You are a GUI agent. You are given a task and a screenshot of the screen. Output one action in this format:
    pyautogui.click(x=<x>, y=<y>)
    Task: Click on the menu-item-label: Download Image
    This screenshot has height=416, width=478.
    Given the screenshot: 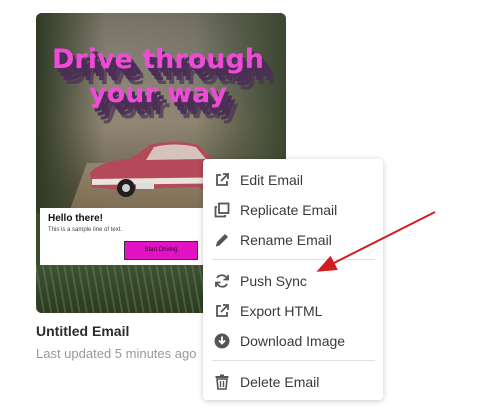 What is the action you would take?
    pyautogui.click(x=293, y=341)
    